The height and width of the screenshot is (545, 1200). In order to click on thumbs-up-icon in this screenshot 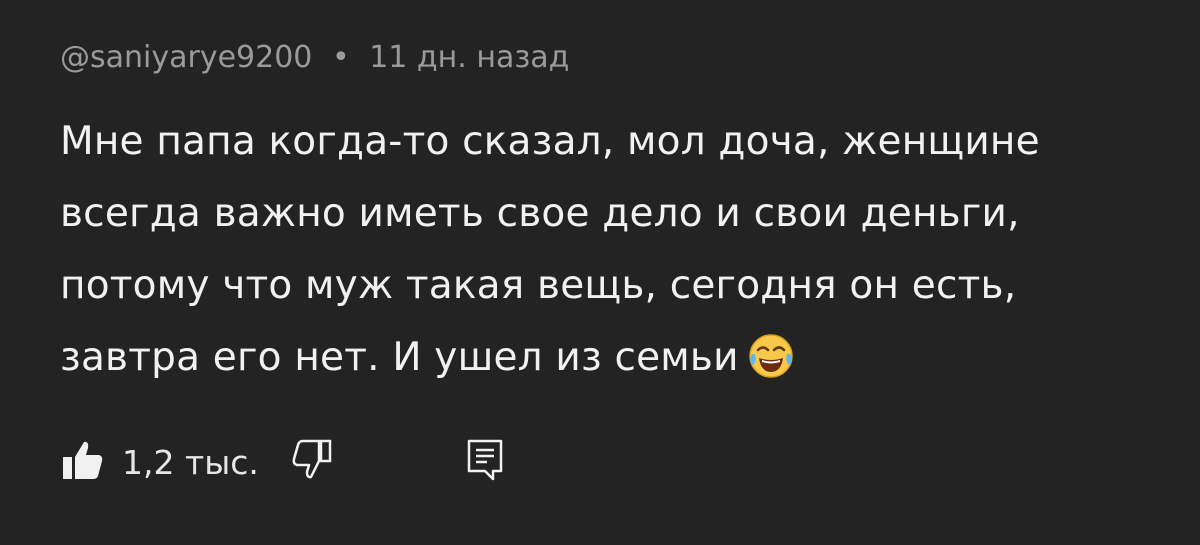, I will do `click(83, 462)`.